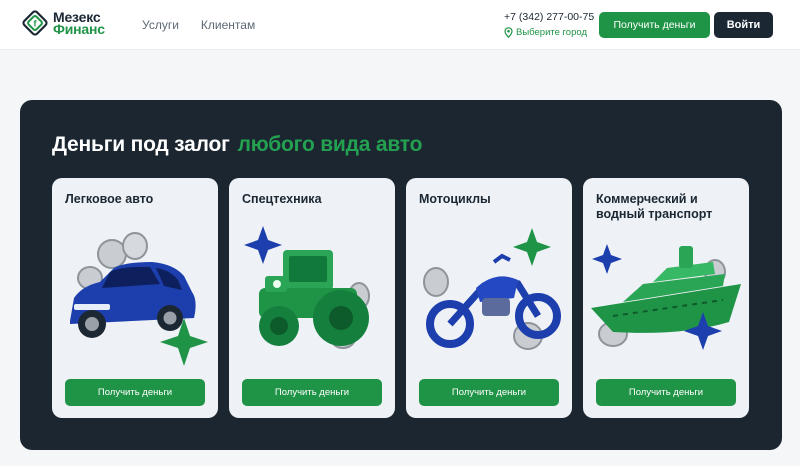  What do you see at coordinates (160, 25) in the screenshot?
I see `nav-item-services: Услуги` at bounding box center [160, 25].